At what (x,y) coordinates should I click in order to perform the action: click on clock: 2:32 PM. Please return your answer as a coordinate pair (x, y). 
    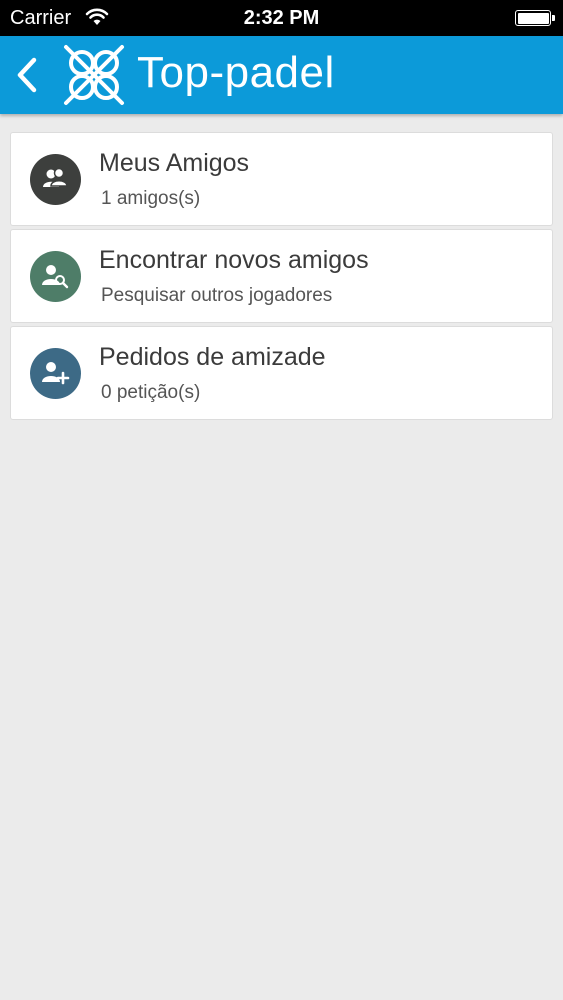
    Looking at the image, I should click on (281, 18).